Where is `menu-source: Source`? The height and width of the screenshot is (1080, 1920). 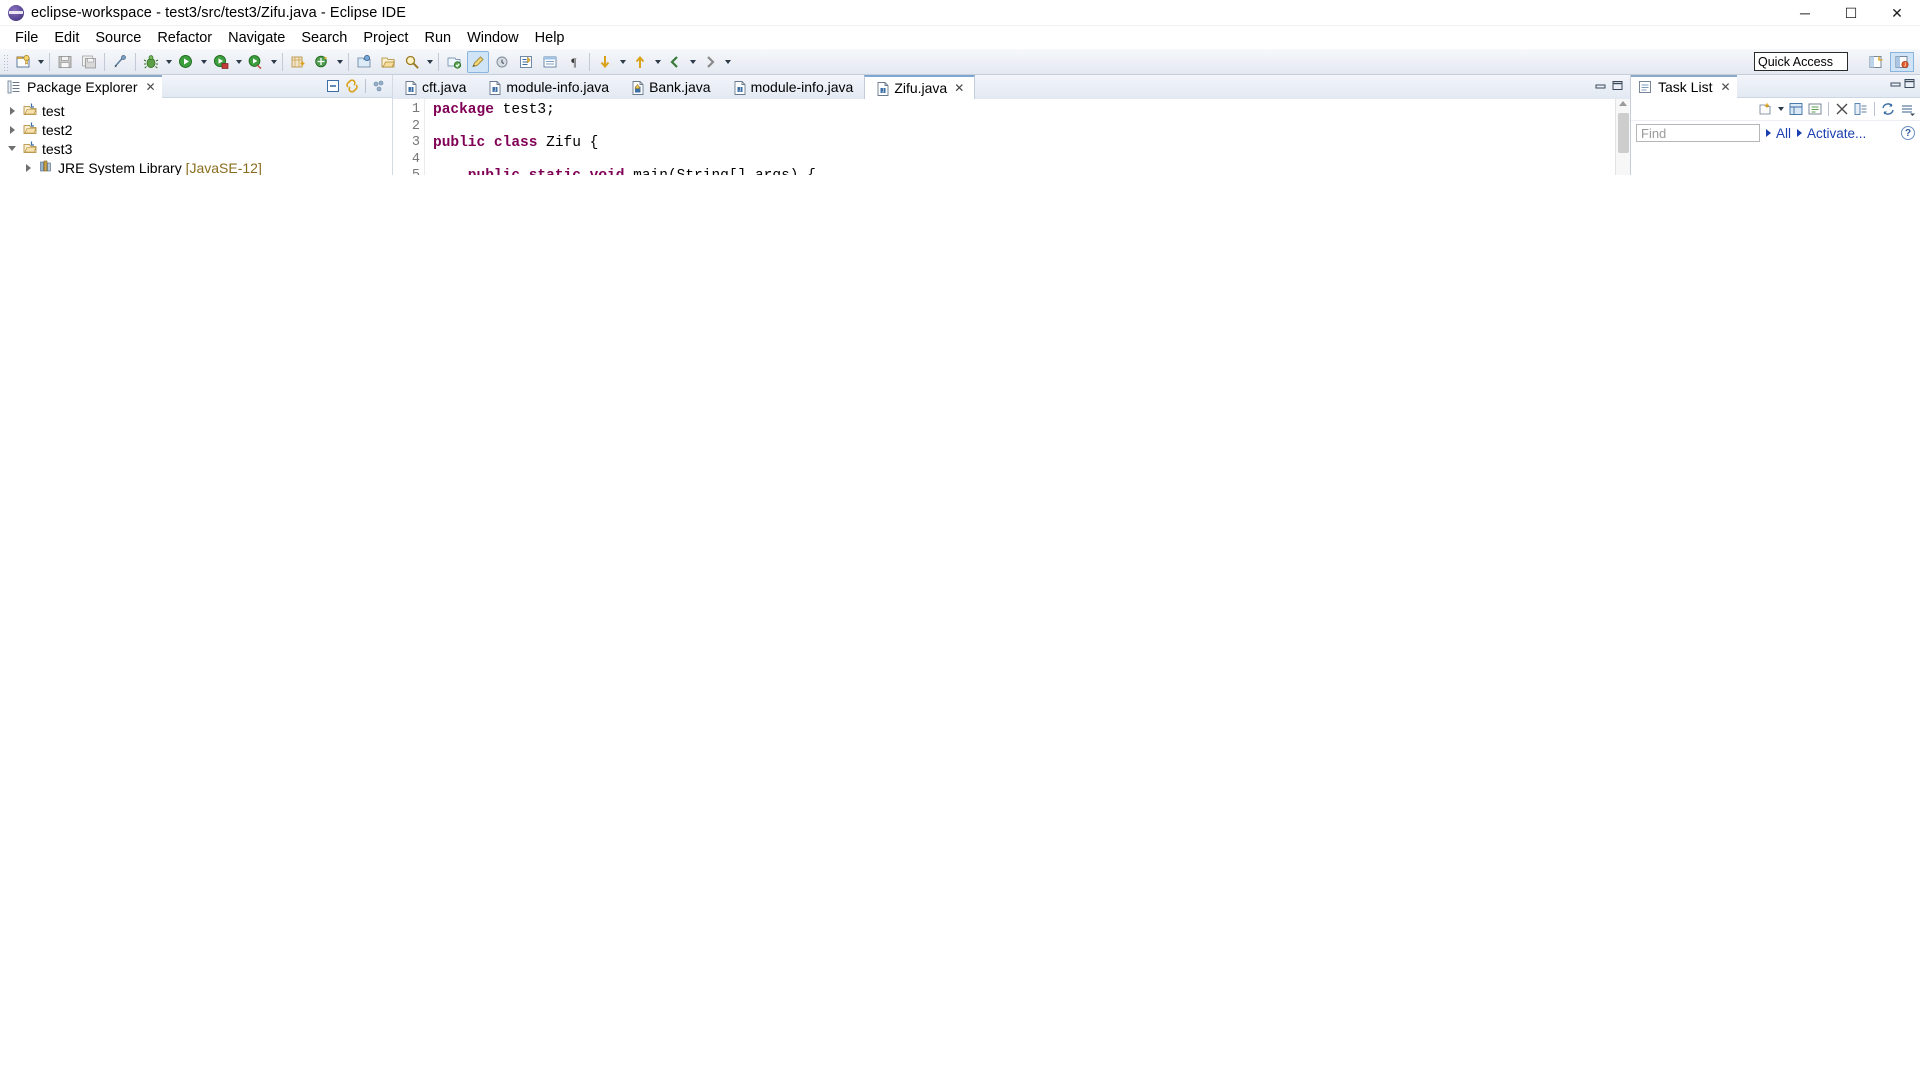
menu-source: Source is located at coordinates (118, 38).